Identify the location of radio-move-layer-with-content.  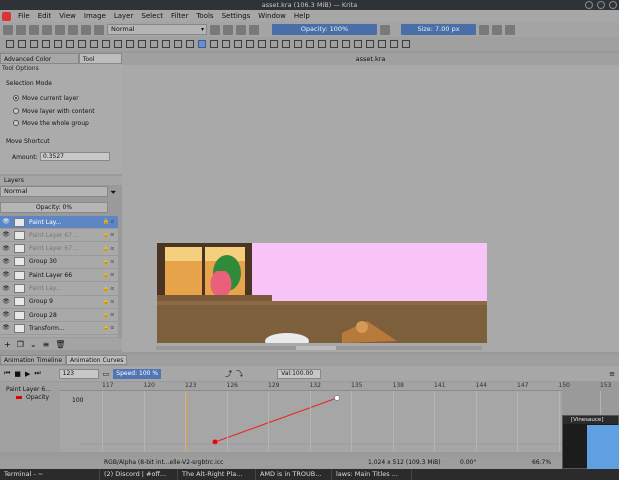
(16, 111).